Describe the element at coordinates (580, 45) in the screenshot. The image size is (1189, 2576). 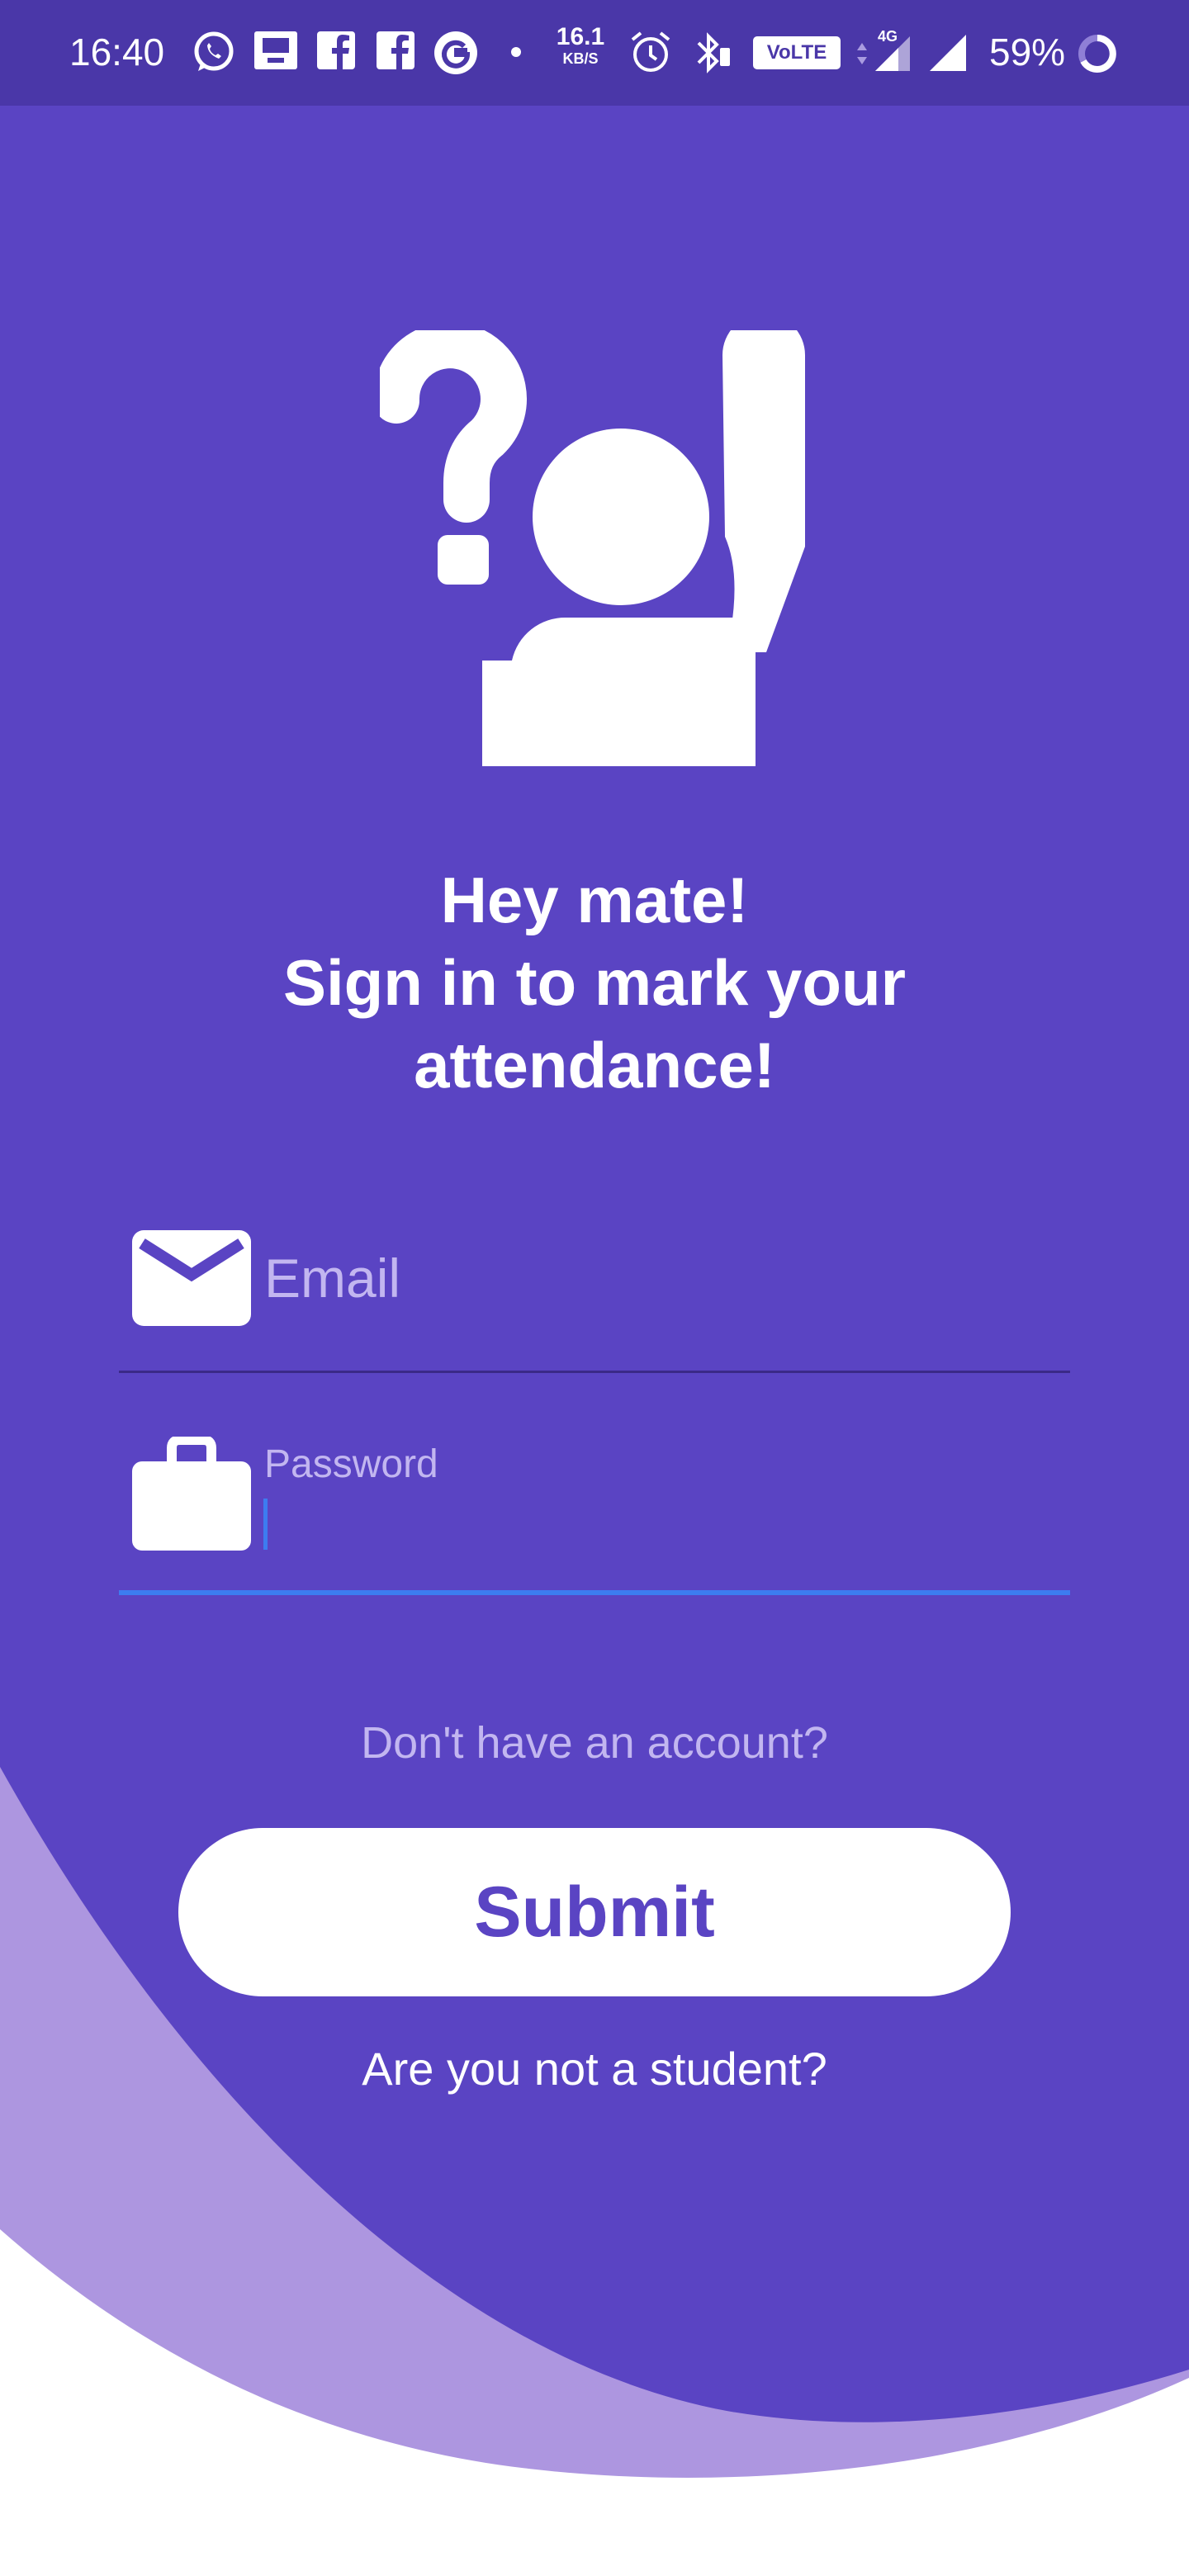
I see `network-speed: 16.1 KB/S` at that location.